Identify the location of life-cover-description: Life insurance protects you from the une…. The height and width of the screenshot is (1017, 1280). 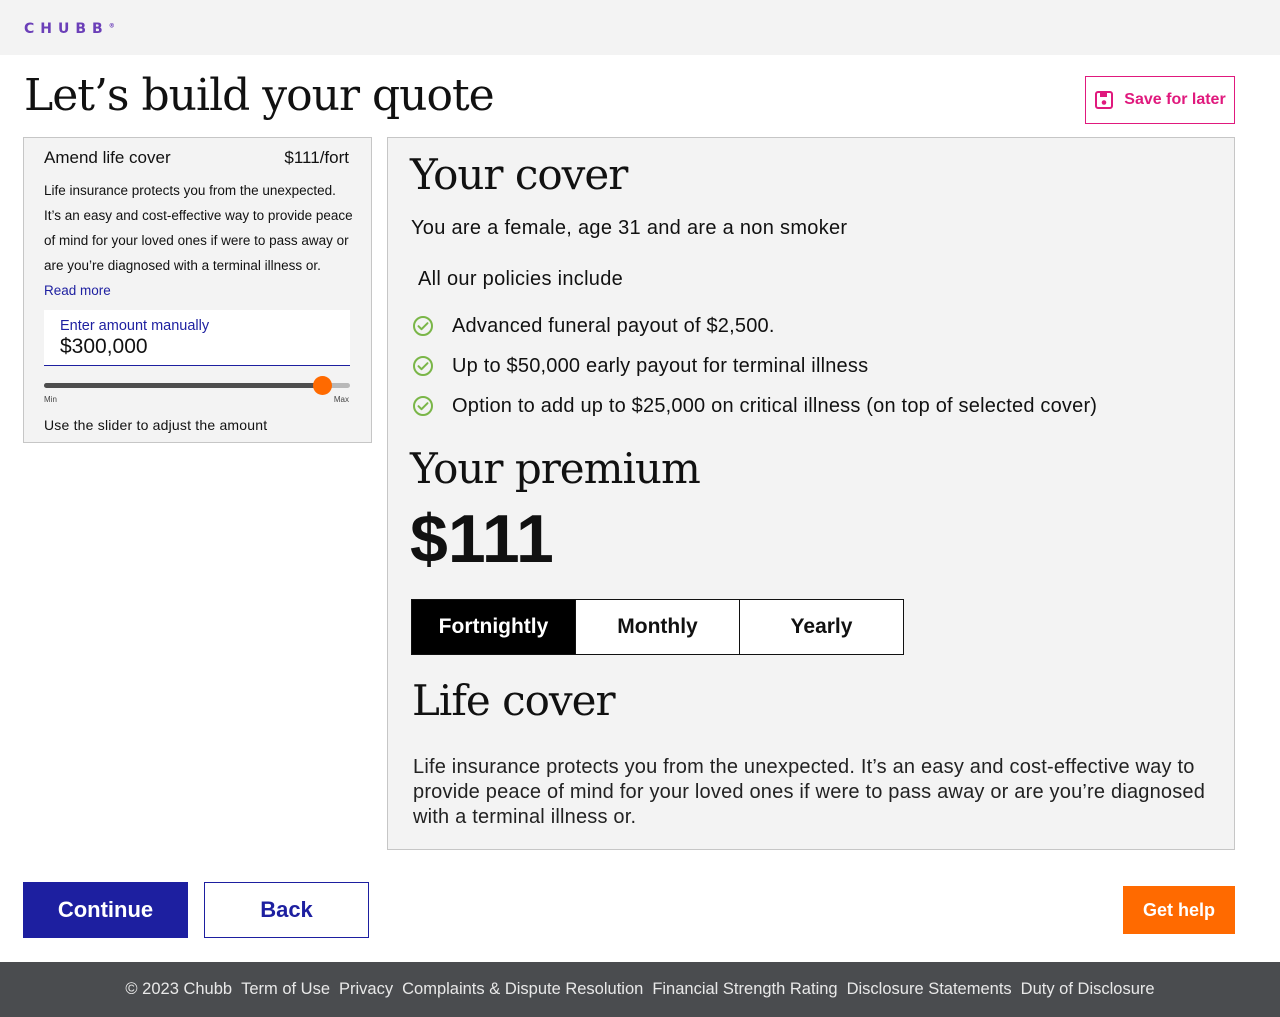
(809, 792).